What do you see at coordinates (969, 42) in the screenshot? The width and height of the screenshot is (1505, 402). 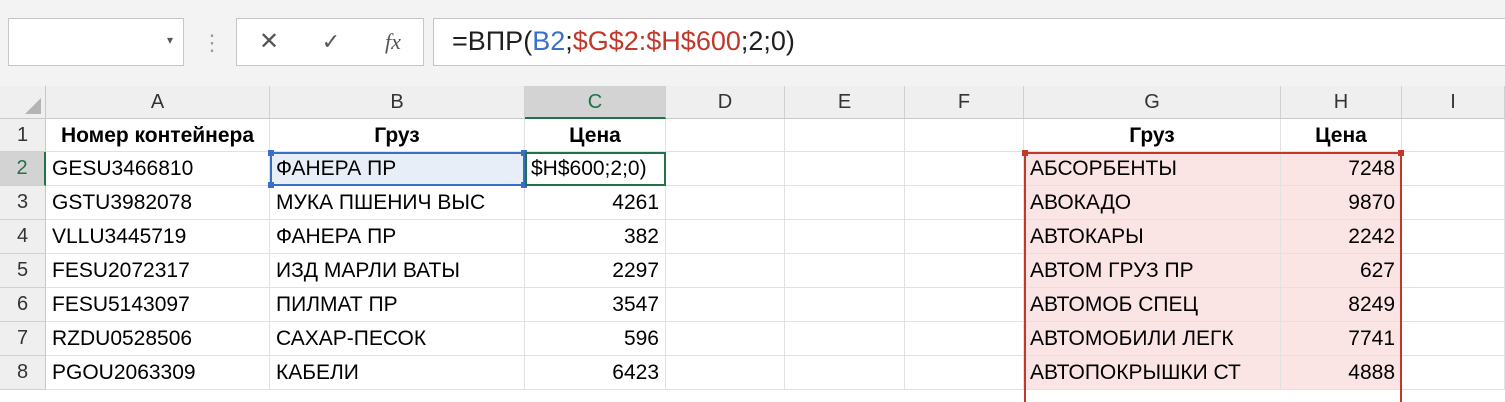 I see `formula-input: =ВПР(B2;$G$2:$H$600;2;0)` at bounding box center [969, 42].